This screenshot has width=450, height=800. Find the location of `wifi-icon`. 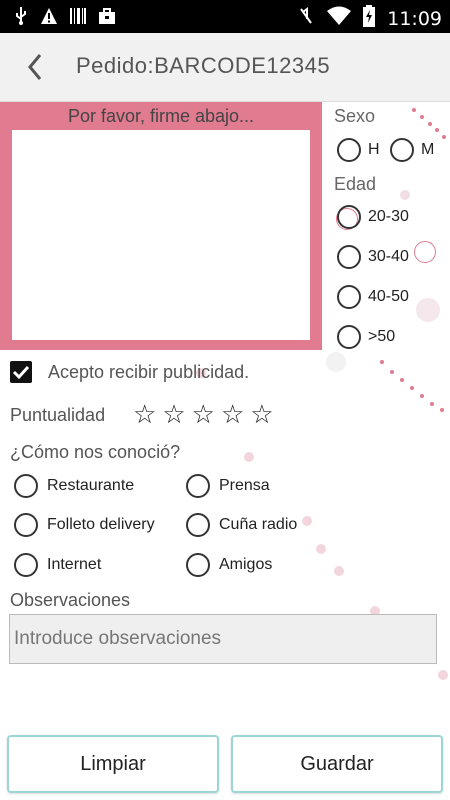

wifi-icon is located at coordinates (339, 18).